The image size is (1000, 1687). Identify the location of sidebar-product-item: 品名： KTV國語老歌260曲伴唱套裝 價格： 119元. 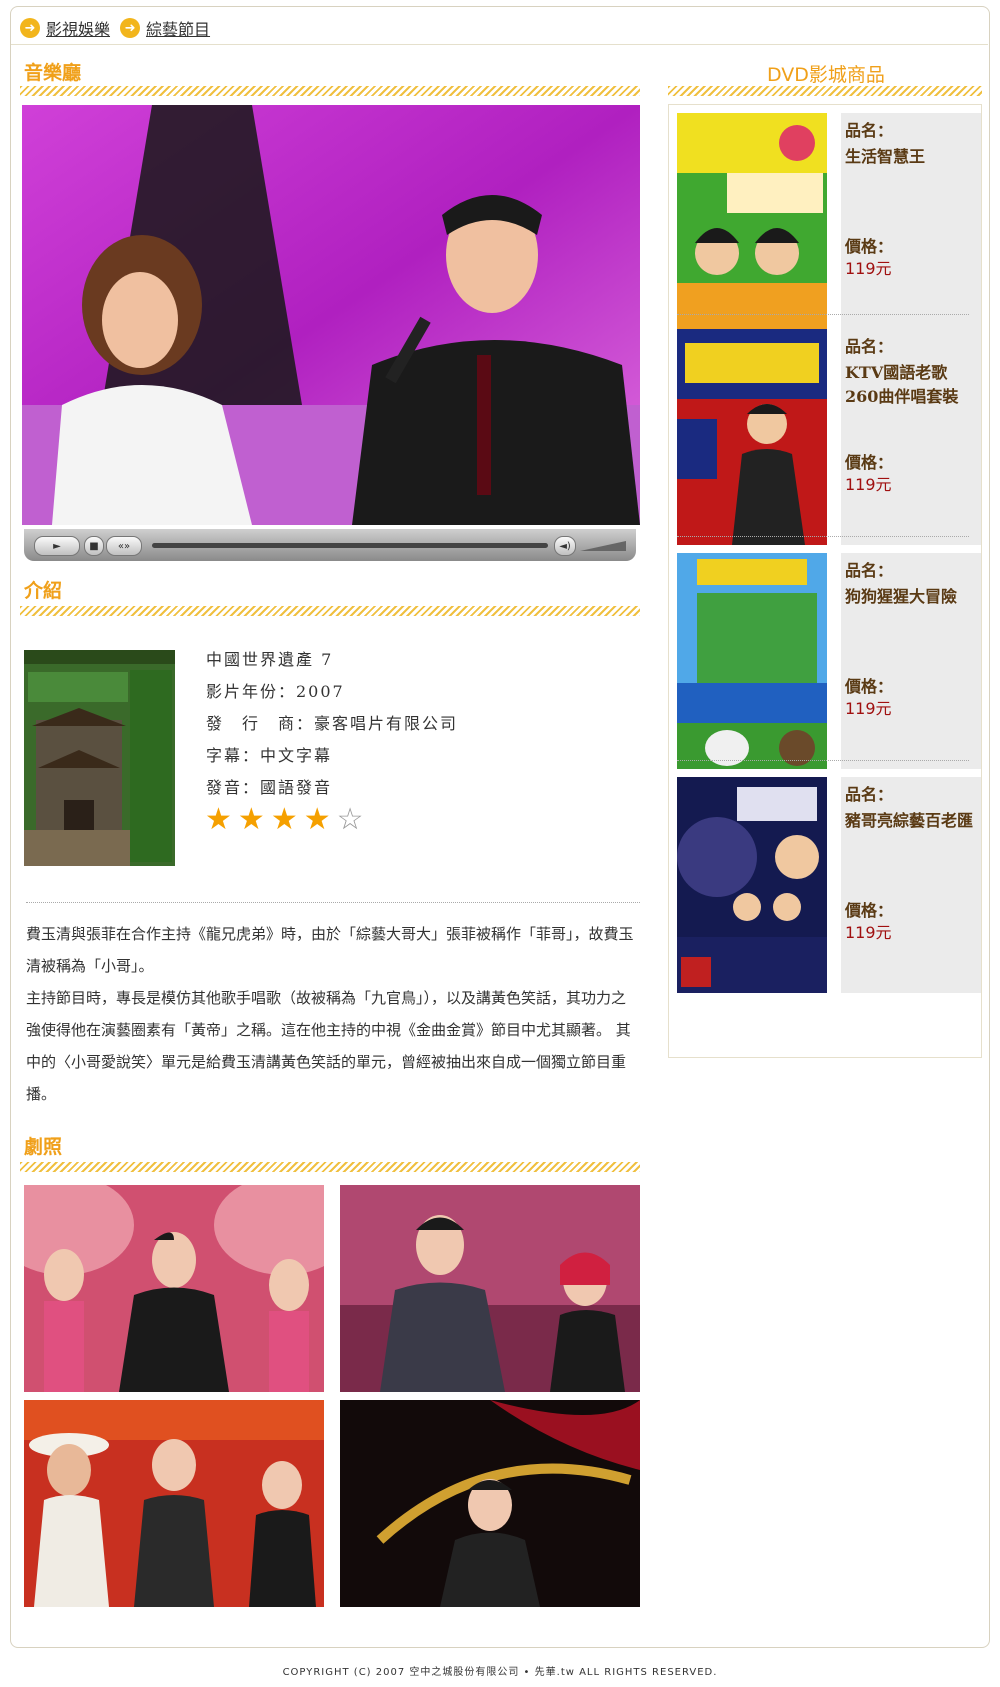
(829, 435).